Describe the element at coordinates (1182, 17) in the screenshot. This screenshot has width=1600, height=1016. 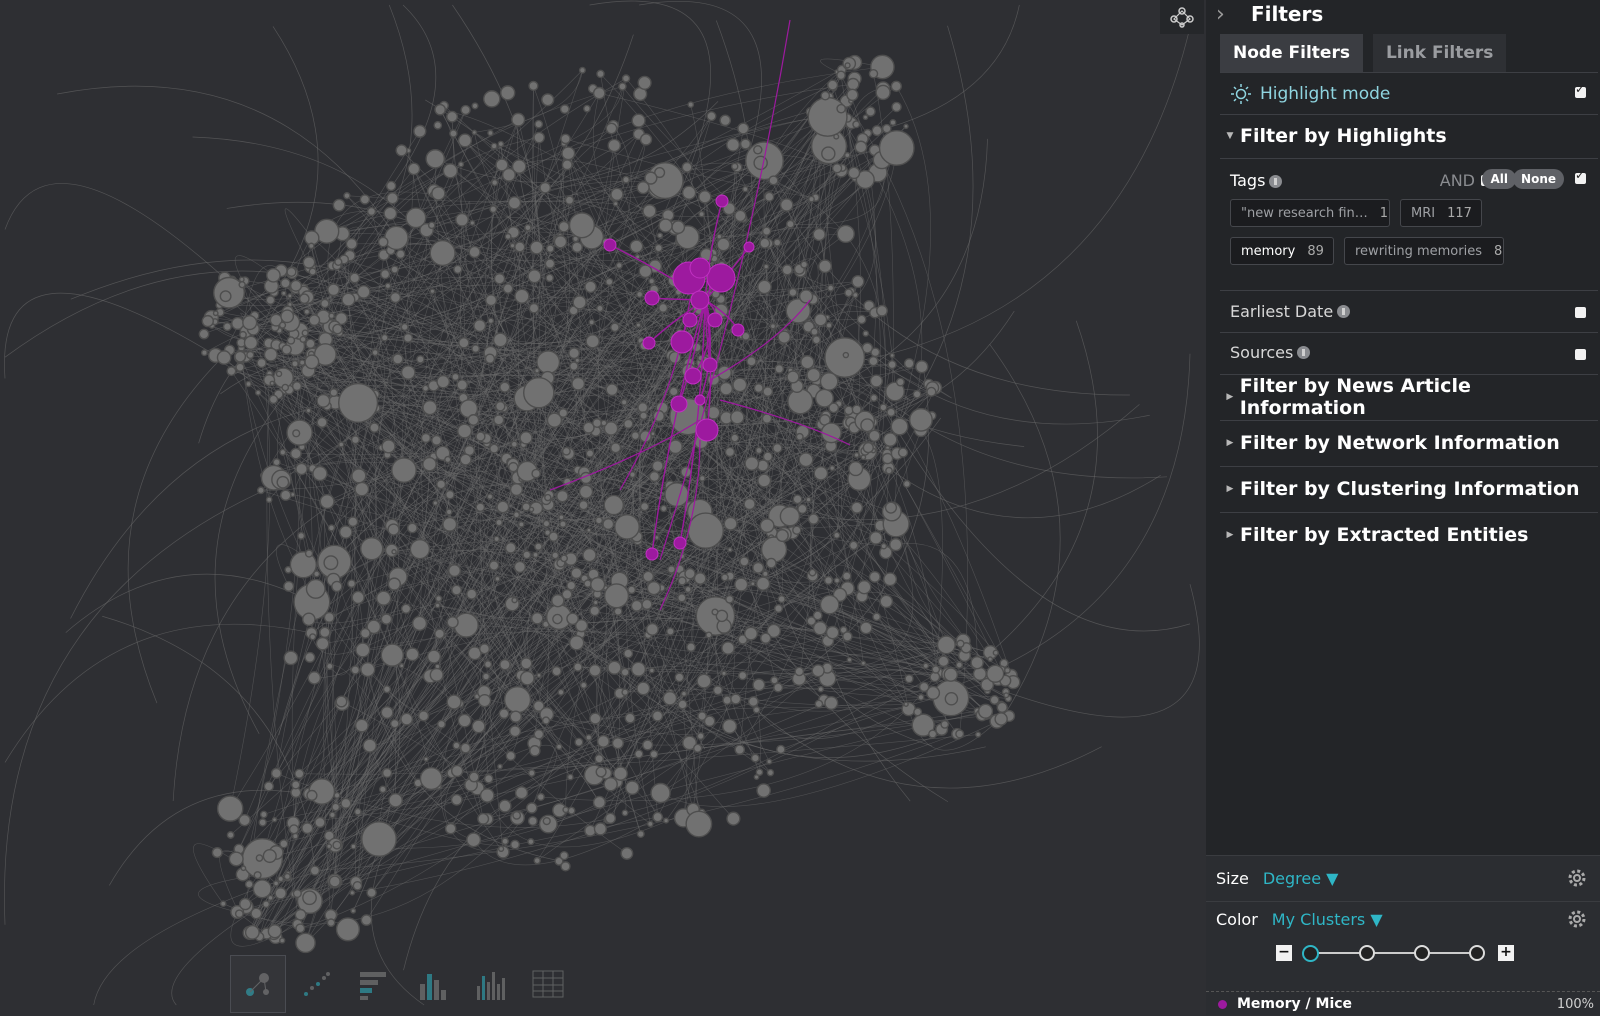
I see `app-logo-icon` at that location.